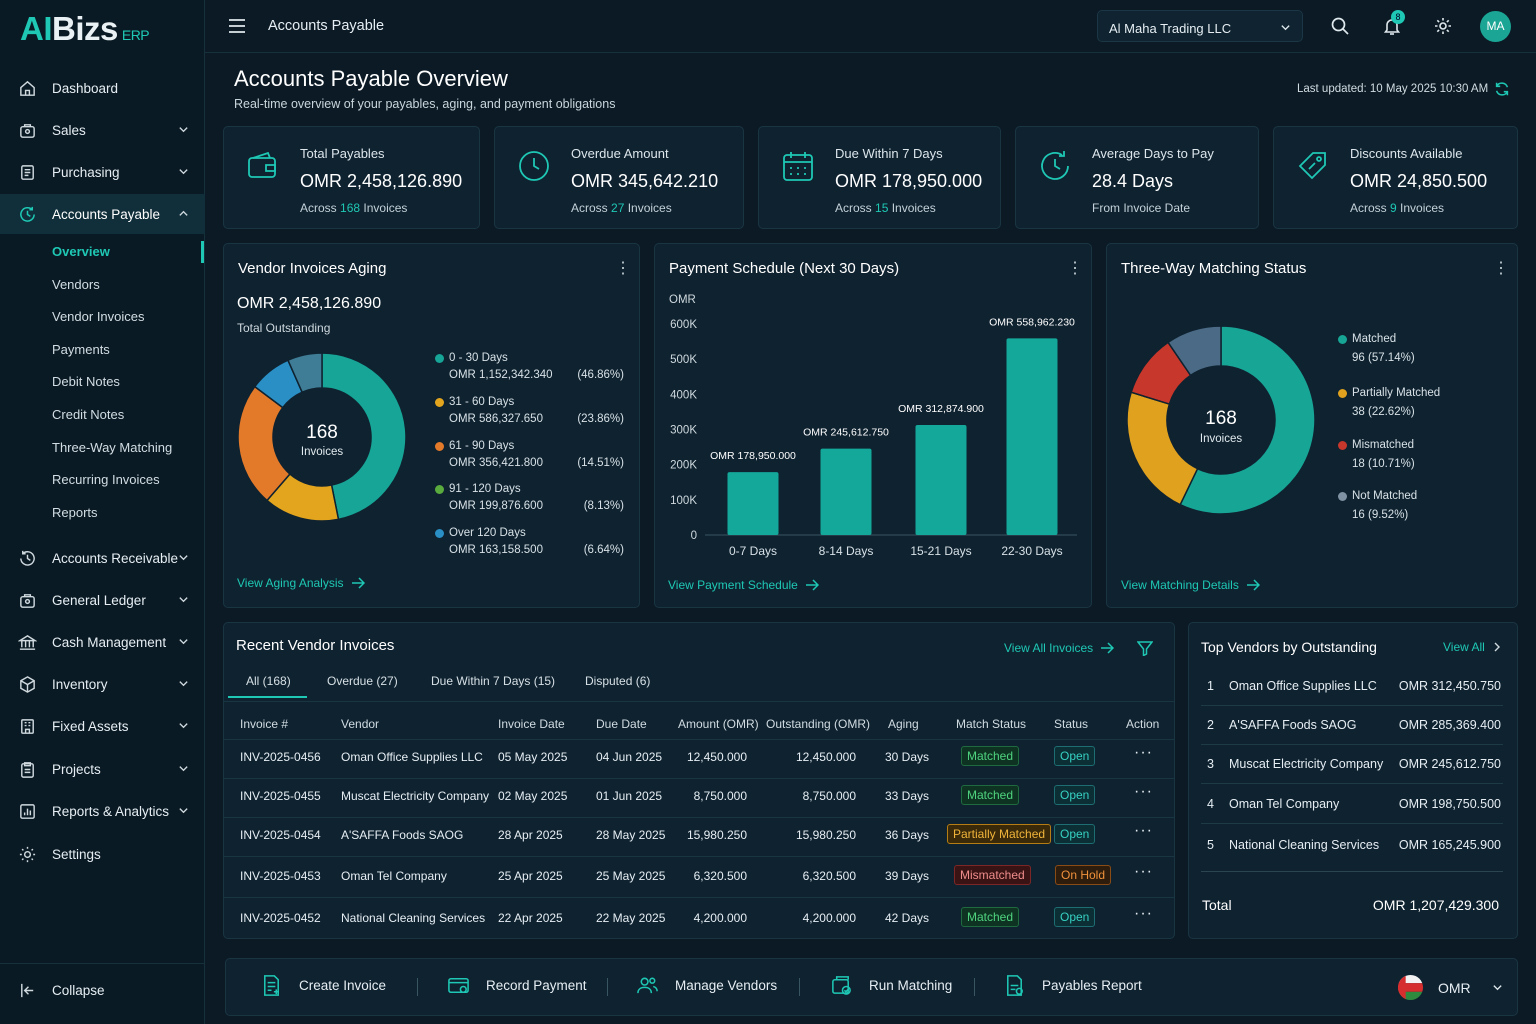  Describe the element at coordinates (280, 796) in the screenshot. I see `invoice-number-link: INV-2025-0455` at that location.